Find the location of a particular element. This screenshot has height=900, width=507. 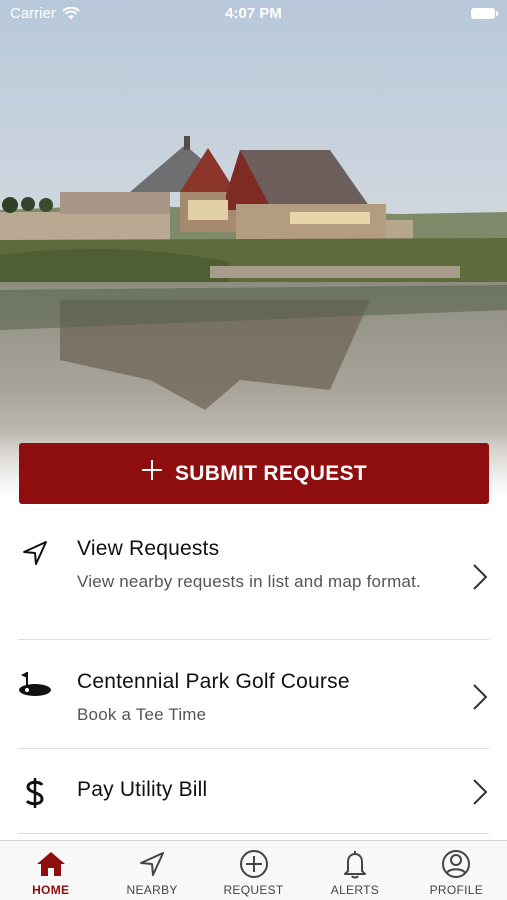

tab-alerts: ALERTS is located at coordinates (354, 870).